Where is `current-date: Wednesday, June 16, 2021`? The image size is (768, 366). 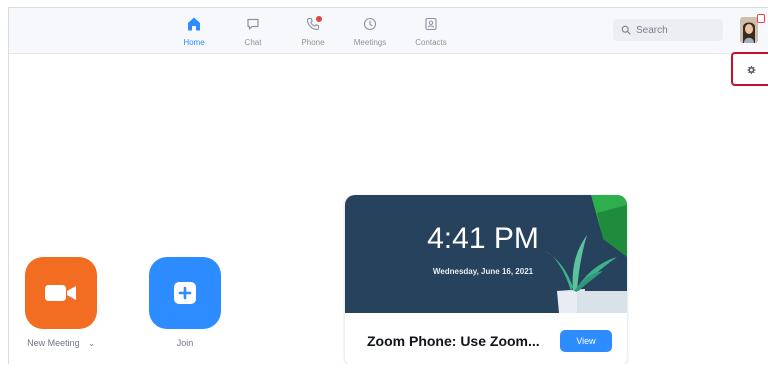
current-date: Wednesday, June 16, 2021 is located at coordinates (483, 271).